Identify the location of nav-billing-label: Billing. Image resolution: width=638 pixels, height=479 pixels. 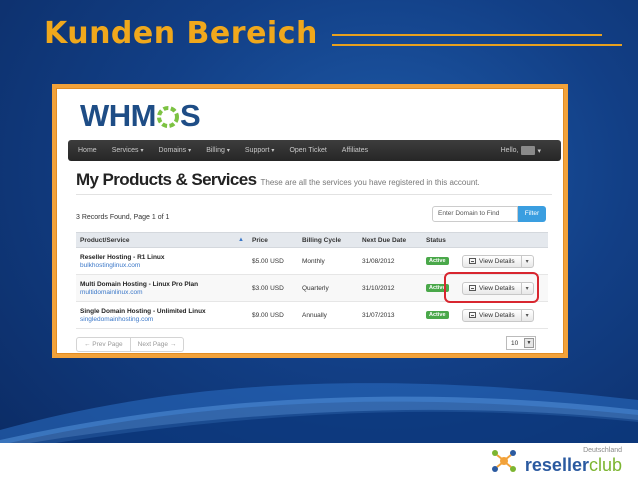
(215, 150).